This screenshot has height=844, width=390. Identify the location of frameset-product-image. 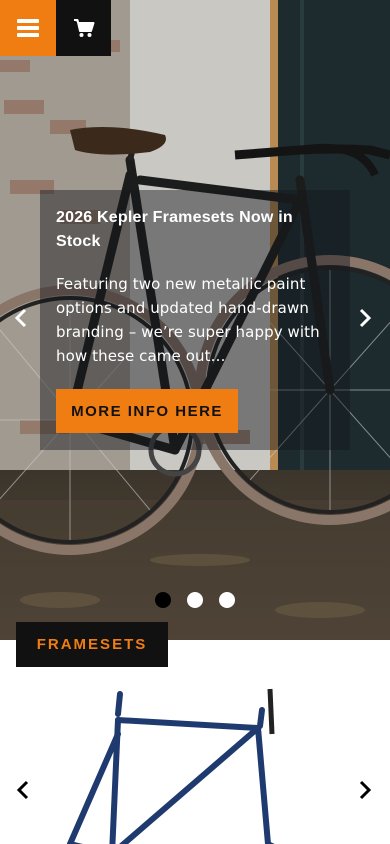
(190, 764).